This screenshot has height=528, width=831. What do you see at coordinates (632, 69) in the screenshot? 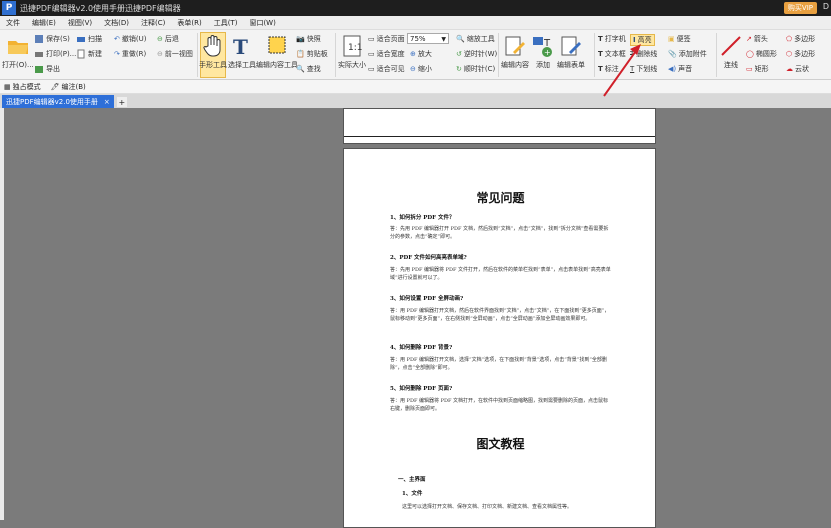
I see `underline-icon: T` at bounding box center [632, 69].